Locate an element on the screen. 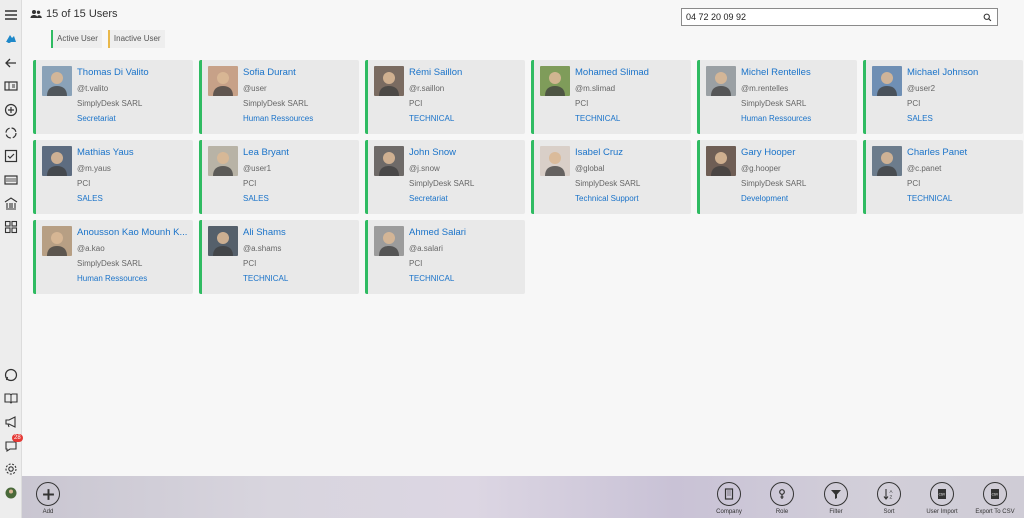 This screenshot has height=518, width=1024. role-icon is located at coordinates (782, 494).